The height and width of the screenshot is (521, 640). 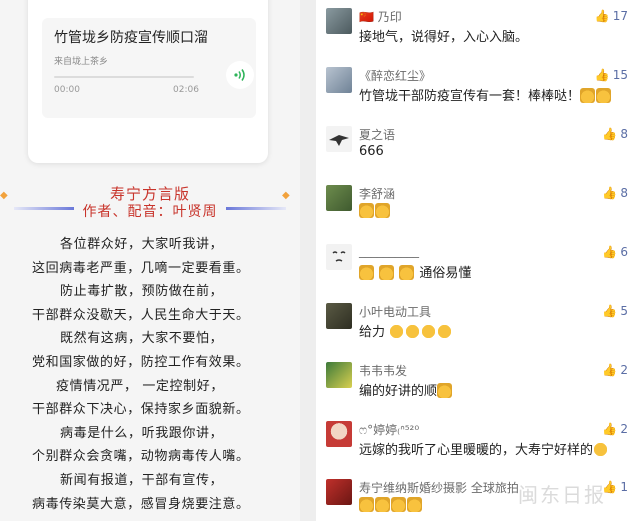 I want to click on comment-author: 🇨🇳 乃印, so click(x=380, y=16).